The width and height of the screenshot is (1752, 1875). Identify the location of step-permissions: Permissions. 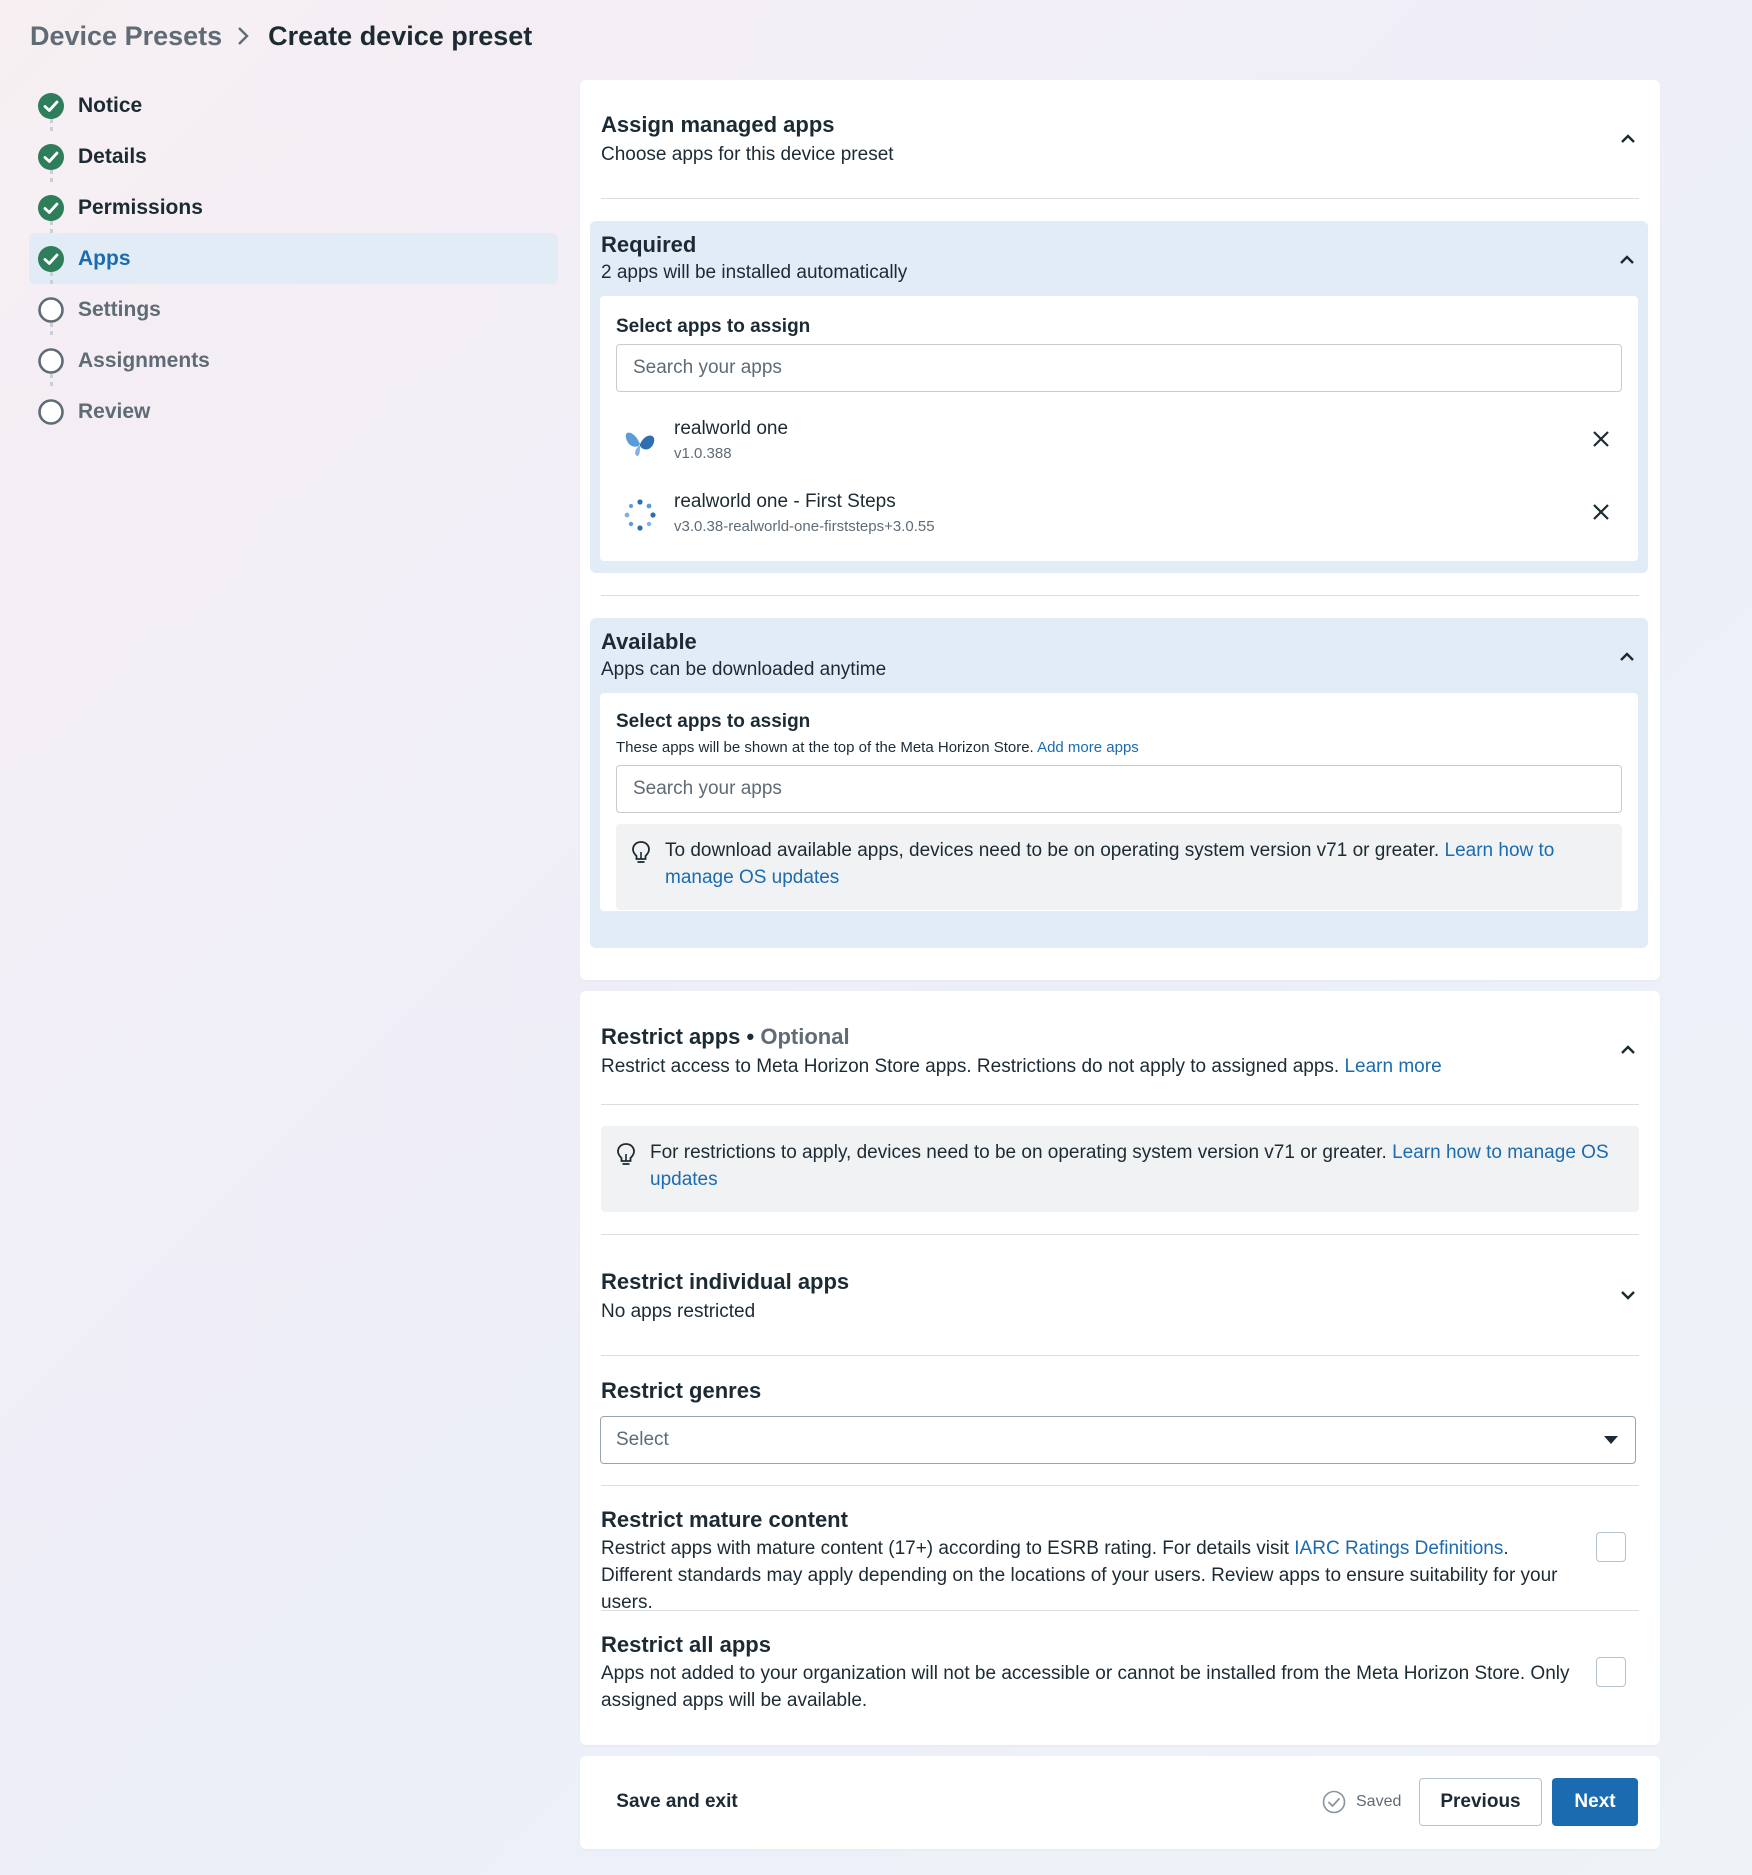
(293, 201).